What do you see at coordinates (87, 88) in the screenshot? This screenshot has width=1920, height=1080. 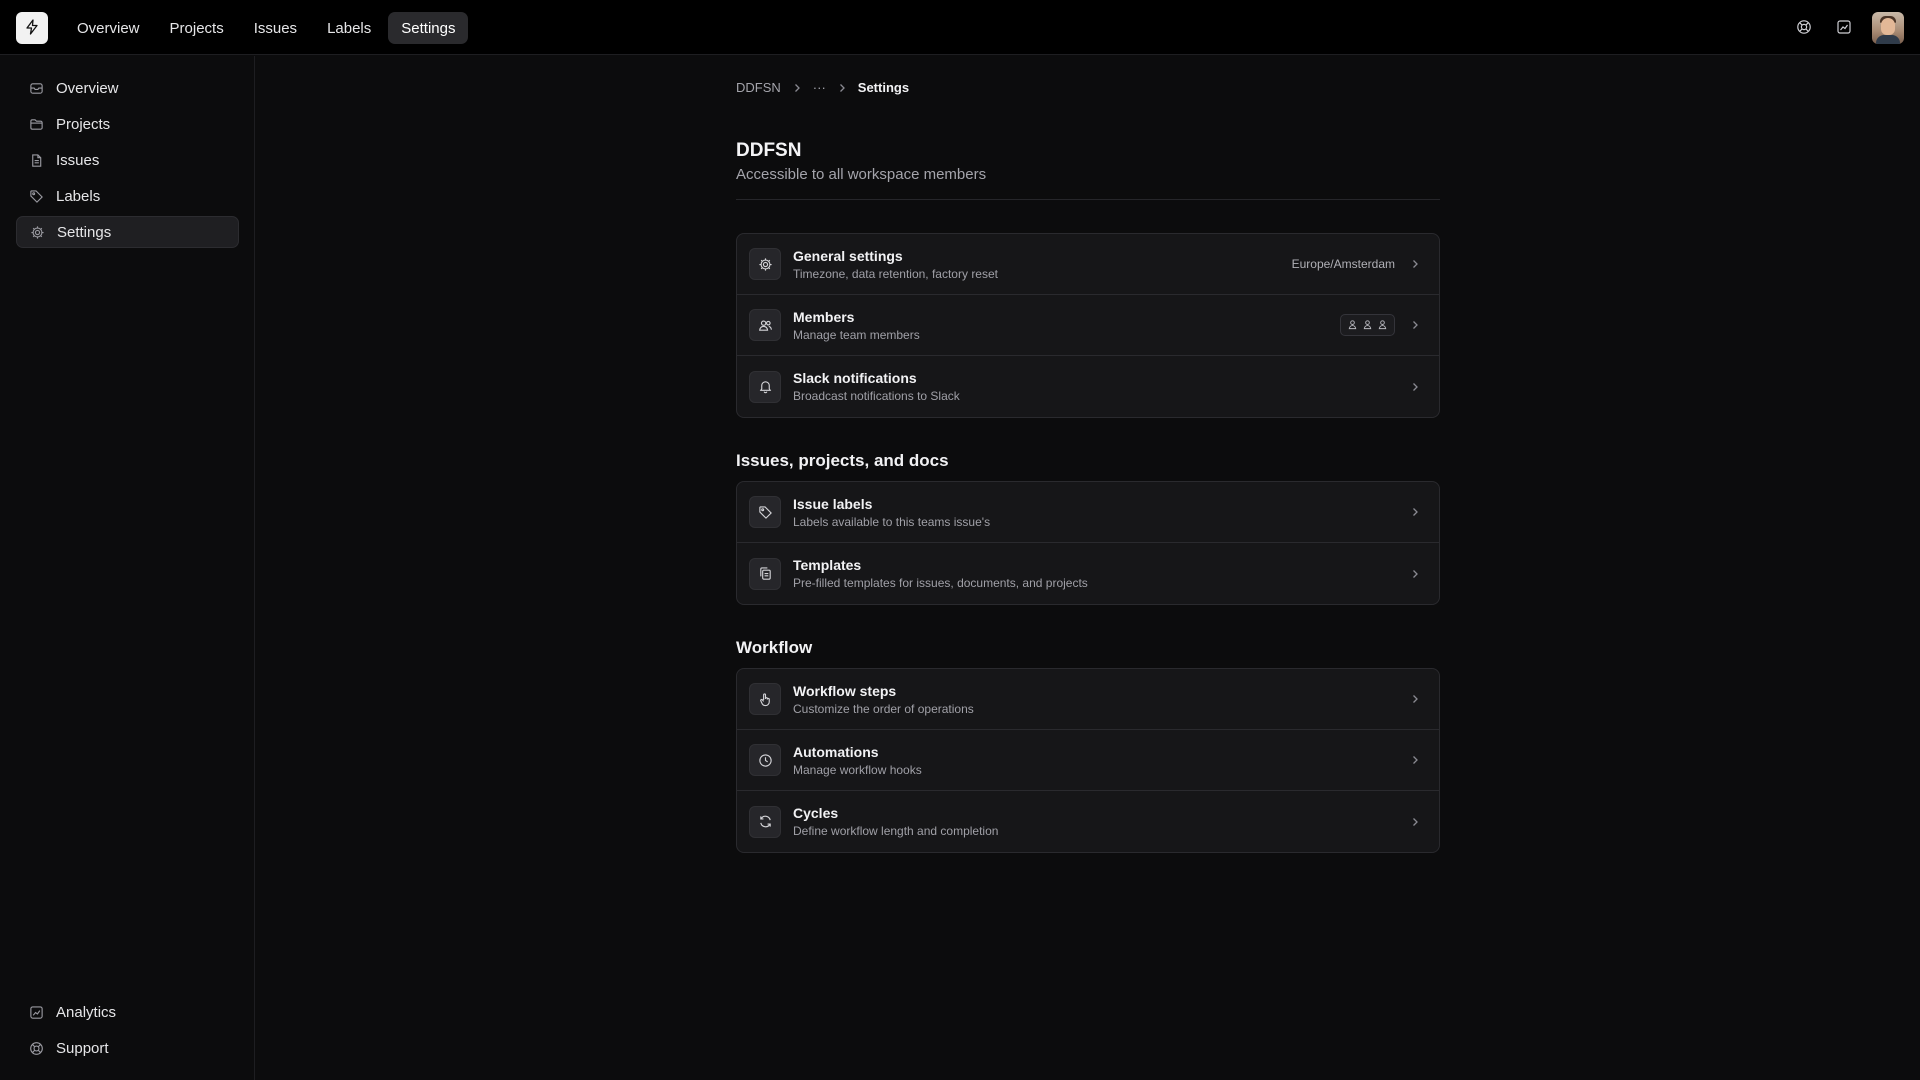 I see `sidebar-item-label: Overview` at bounding box center [87, 88].